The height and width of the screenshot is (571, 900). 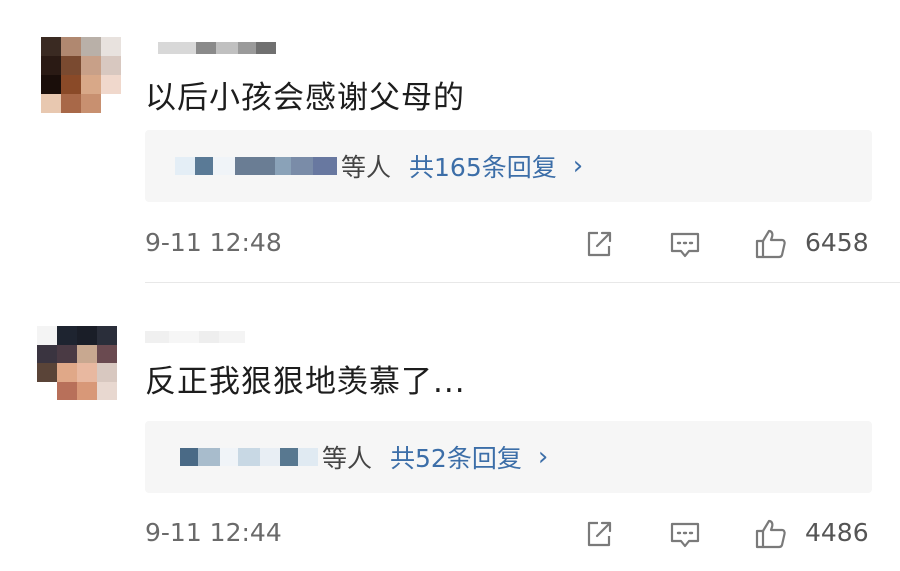 What do you see at coordinates (483, 166) in the screenshot?
I see `reply-count-link: 共165条回复` at bounding box center [483, 166].